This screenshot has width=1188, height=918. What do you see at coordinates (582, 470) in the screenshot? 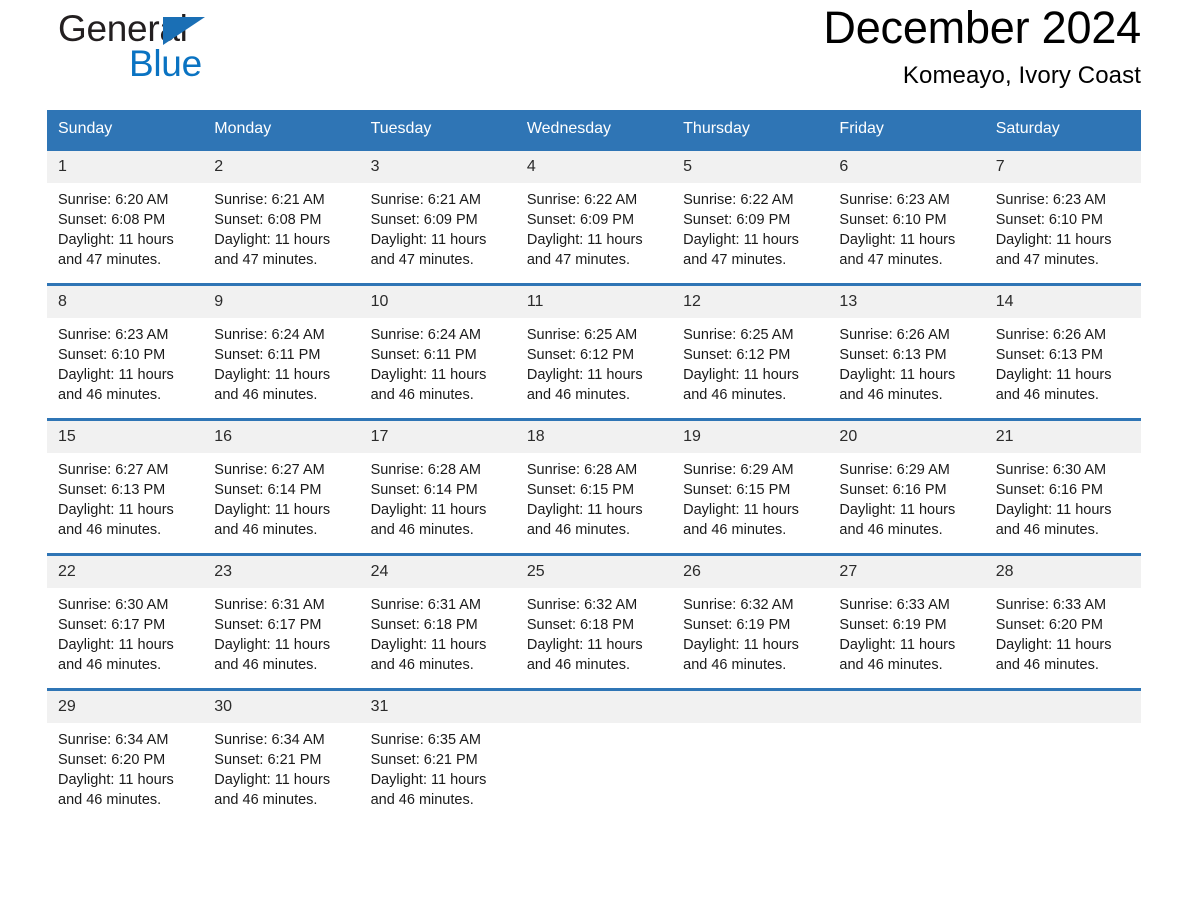
I see `sunrise-text: Sunrise: 6:28 AM` at bounding box center [582, 470].